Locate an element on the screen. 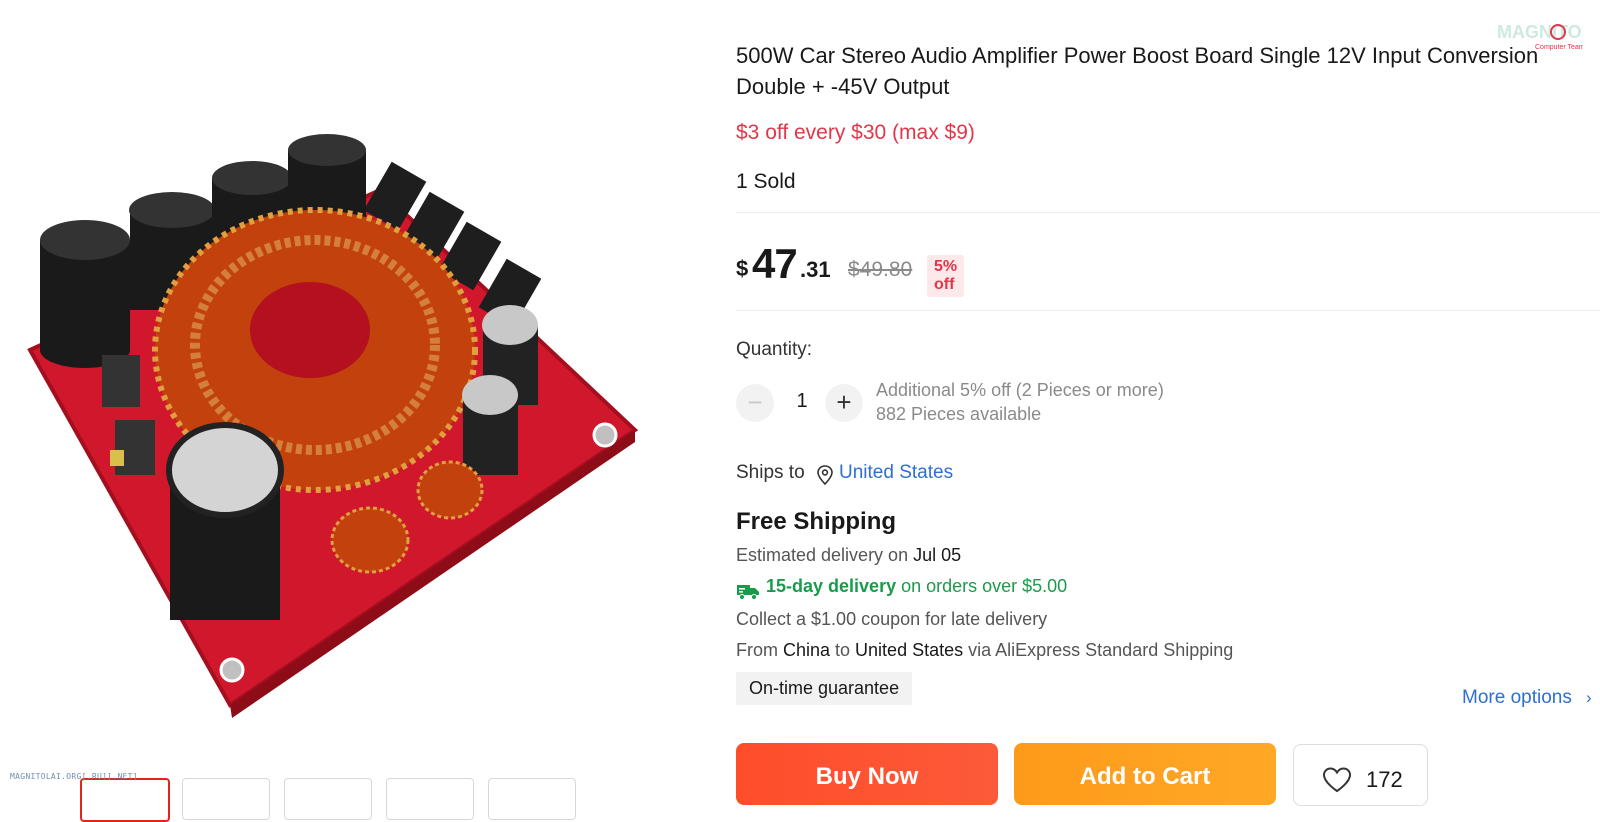  est-date: Jul 05 is located at coordinates (937, 555).